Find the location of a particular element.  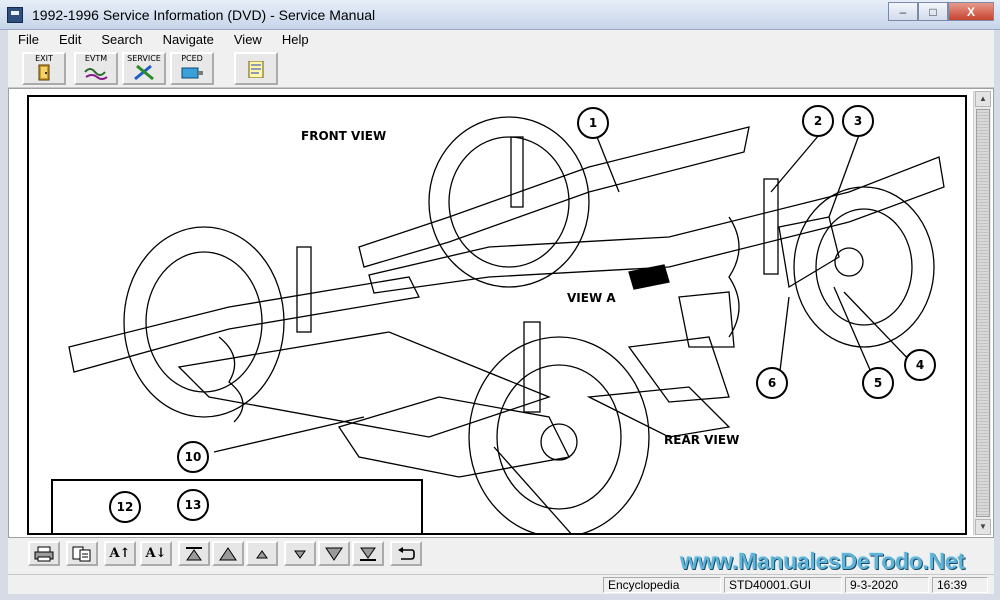

font-increase-icon: A↑ is located at coordinates (120, 553).